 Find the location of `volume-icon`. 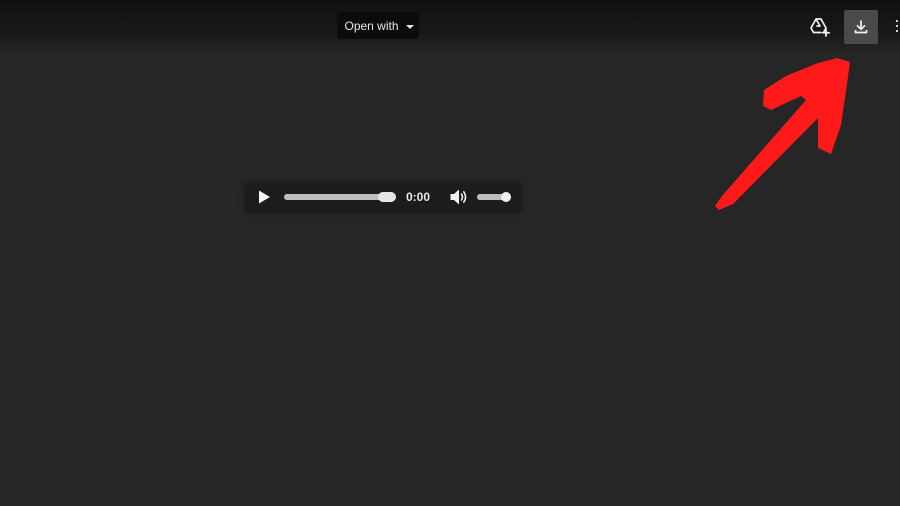

volume-icon is located at coordinates (458, 197).